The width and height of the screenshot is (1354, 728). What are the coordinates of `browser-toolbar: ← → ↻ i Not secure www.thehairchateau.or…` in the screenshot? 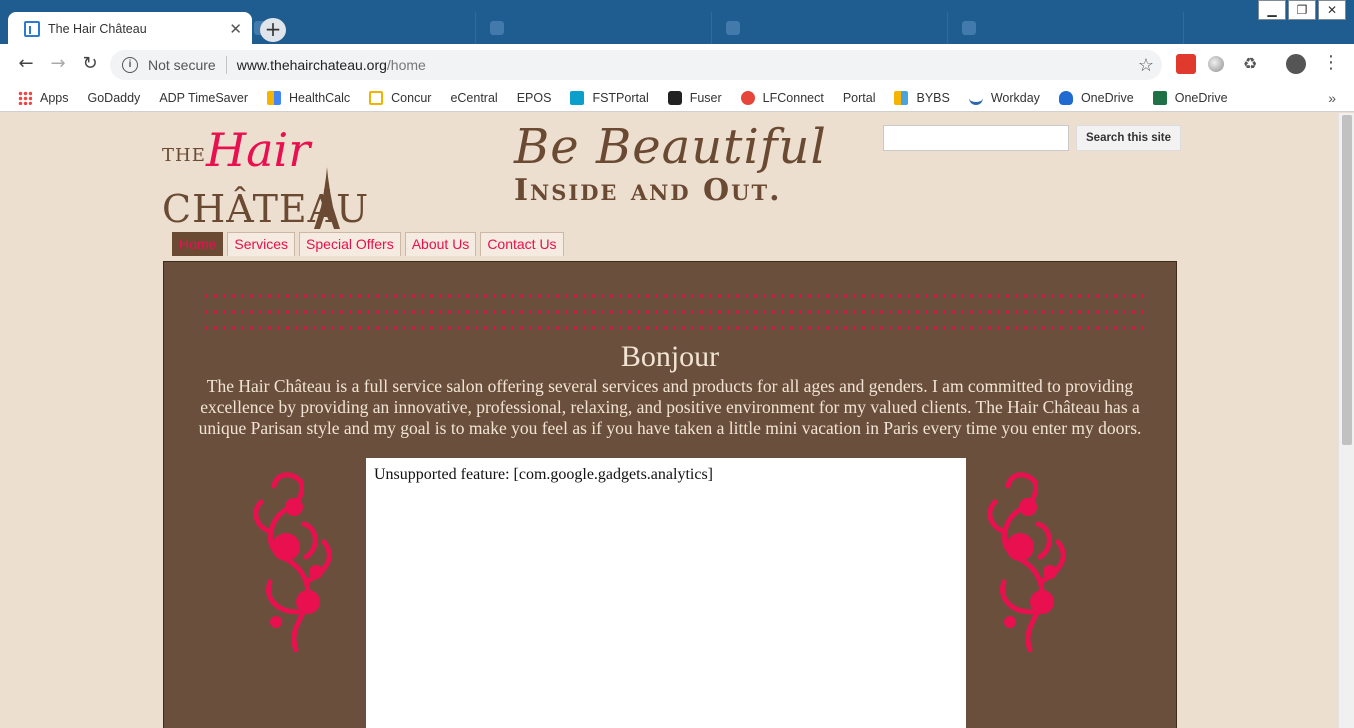 It's located at (677, 64).